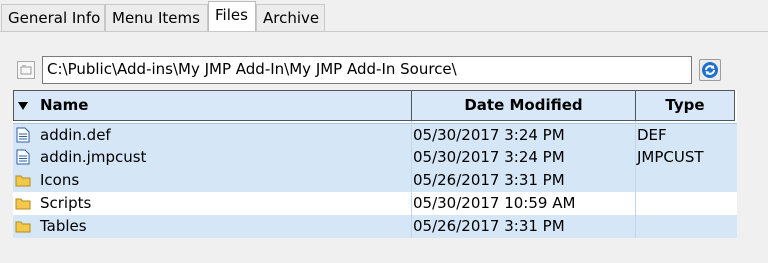 The image size is (768, 263). Describe the element at coordinates (384, 16) in the screenshot. I see `tab-bar: General Info Menu Items Files Archive` at that location.